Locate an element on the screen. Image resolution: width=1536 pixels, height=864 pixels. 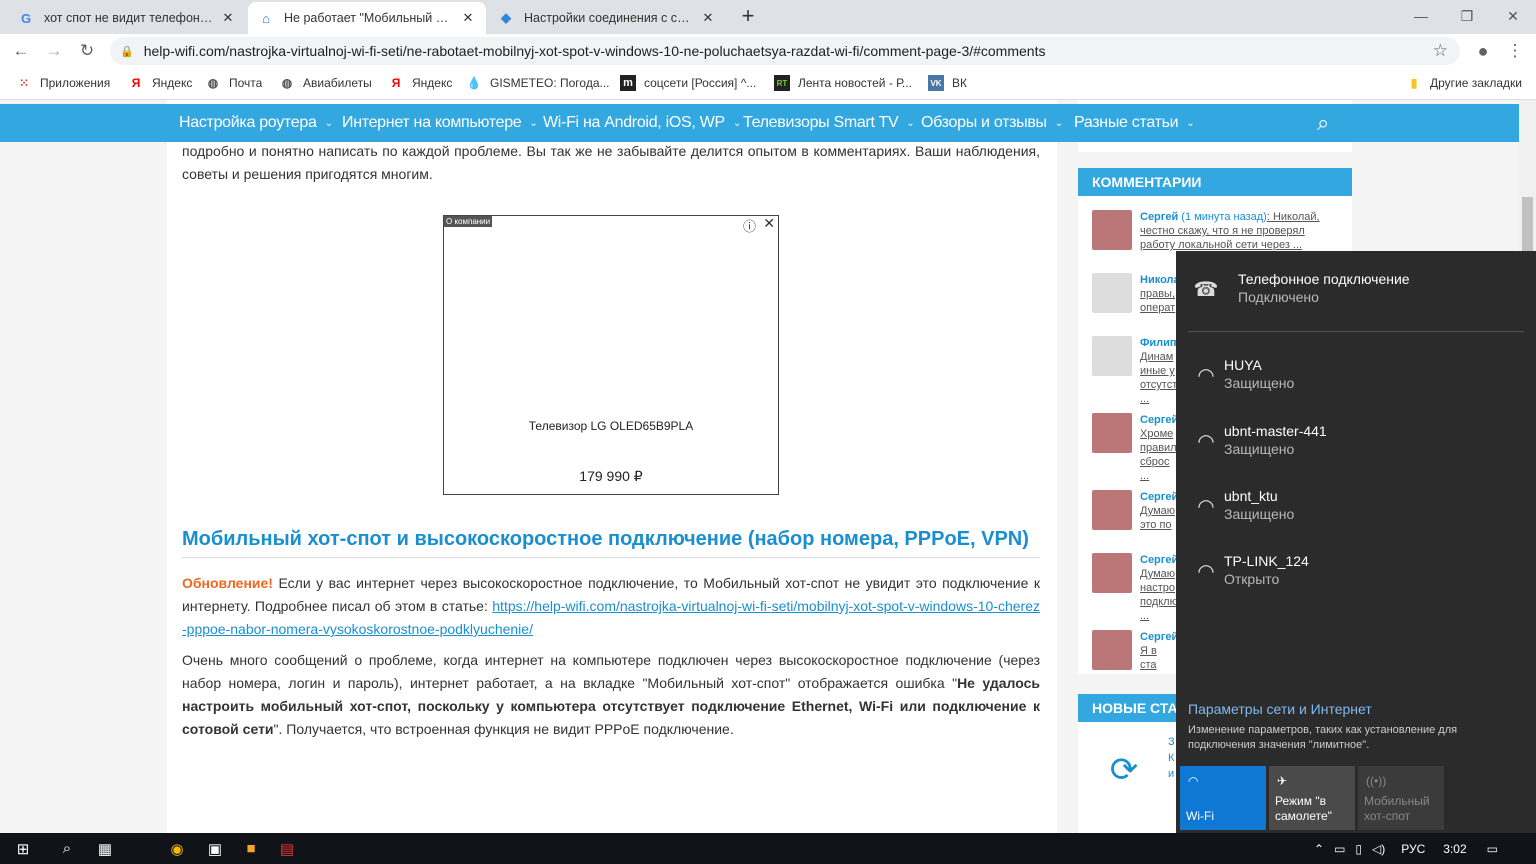
dialup-connection: ☎ Телефонное подключение Подключено is located at coordinates (1358, 289).